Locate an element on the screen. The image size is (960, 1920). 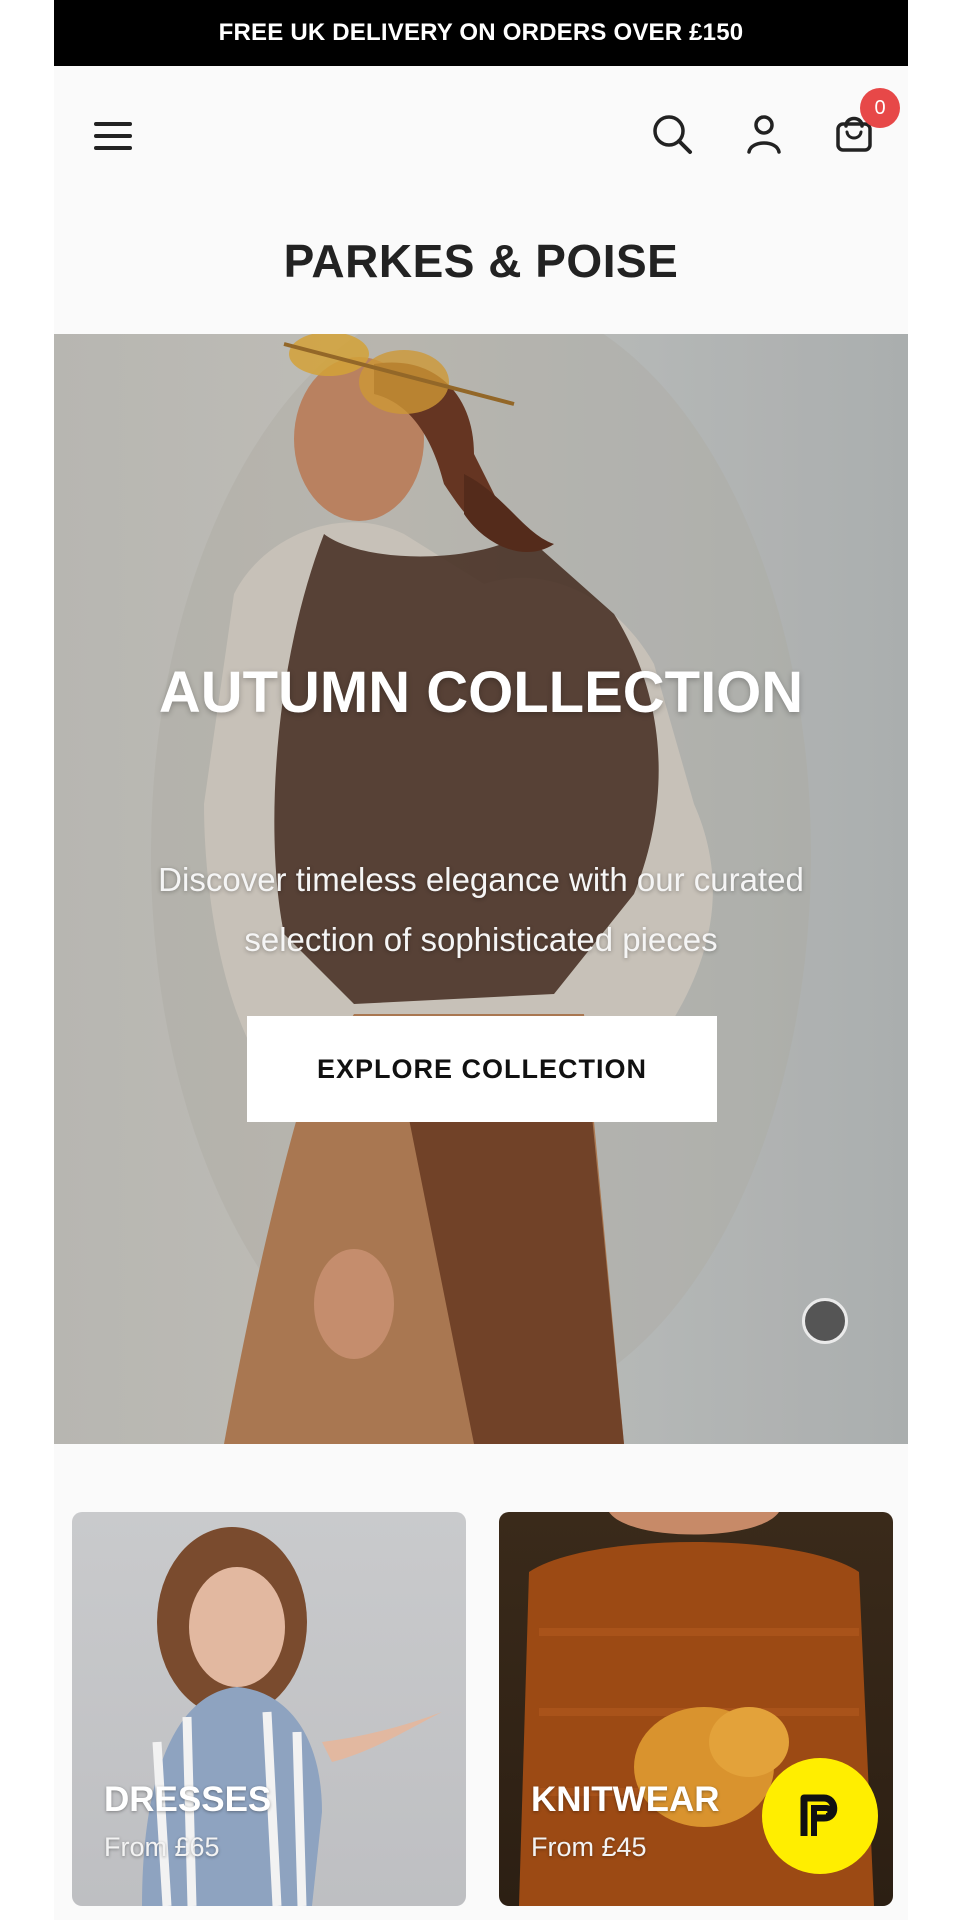
pay-logo-icon is located at coordinates (819, 1815).